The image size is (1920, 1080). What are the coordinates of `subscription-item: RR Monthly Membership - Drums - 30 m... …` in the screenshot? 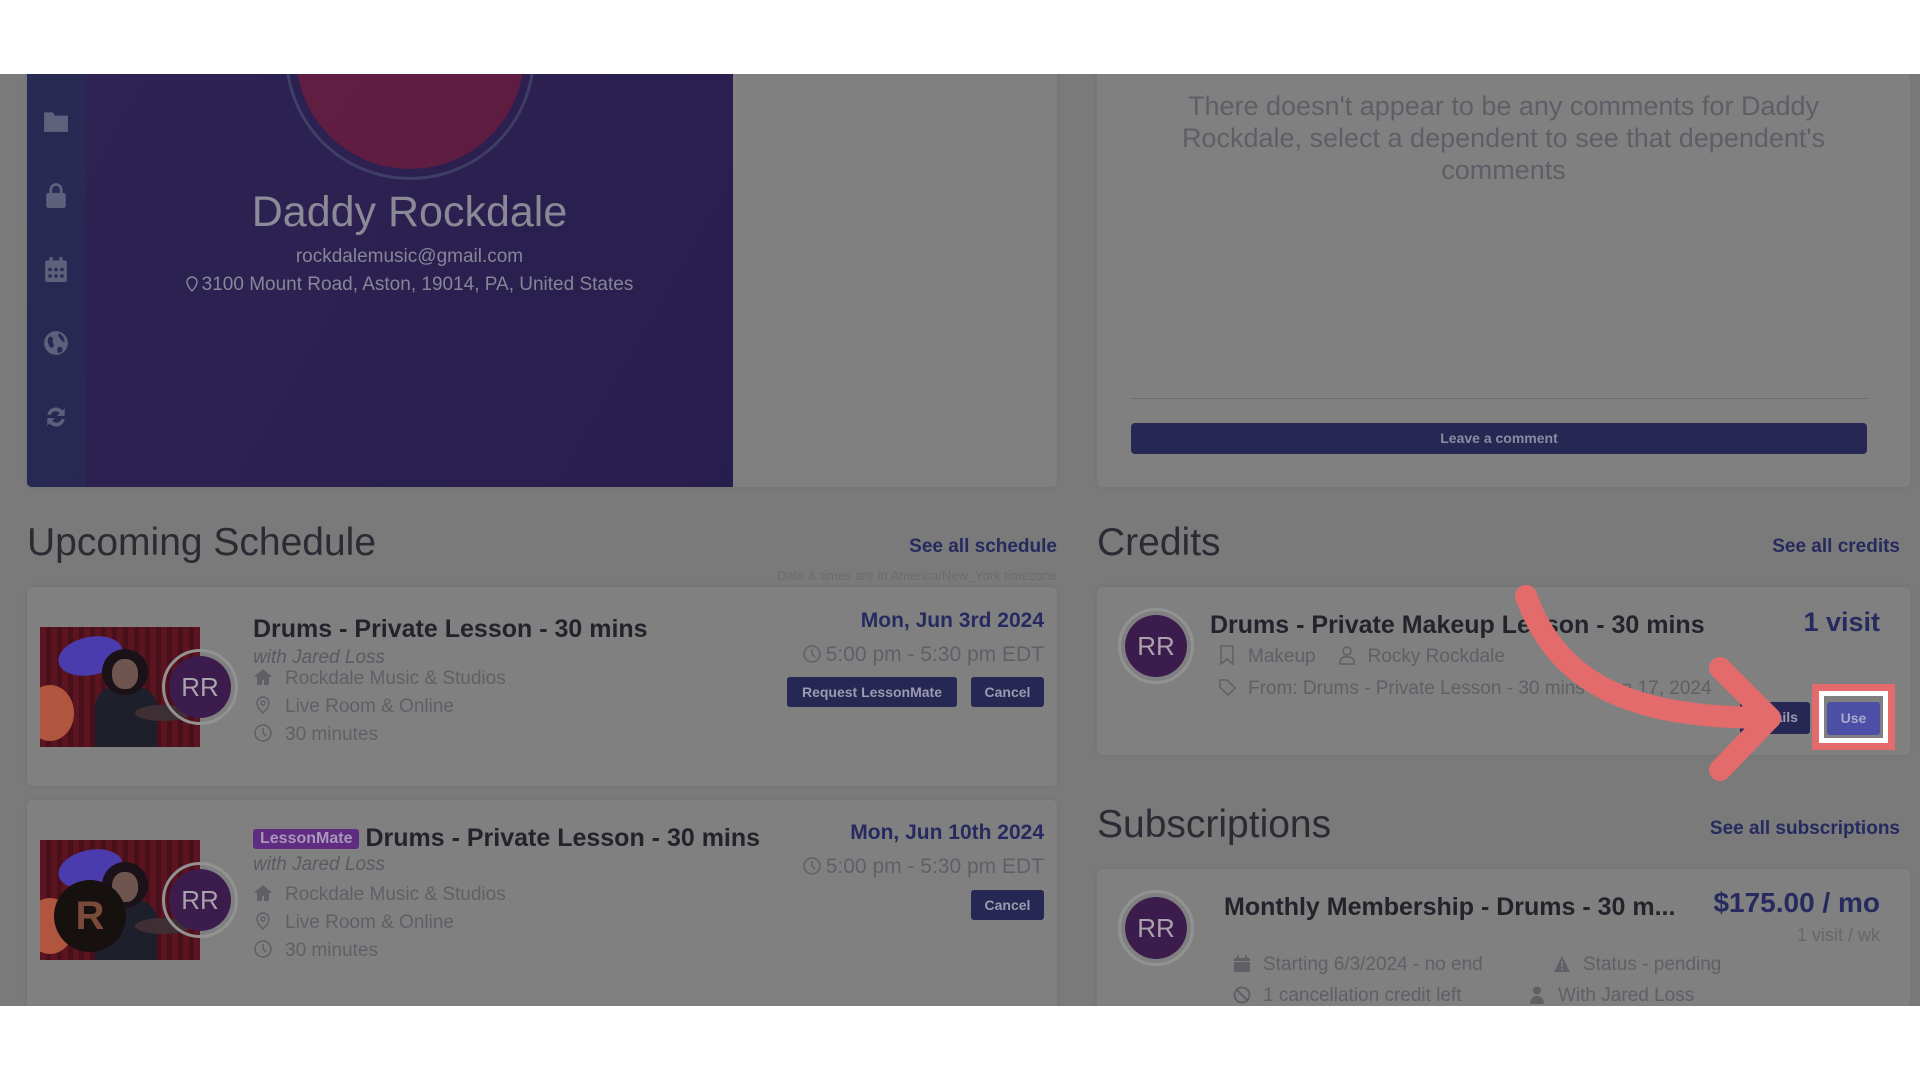 It's located at (1503, 937).